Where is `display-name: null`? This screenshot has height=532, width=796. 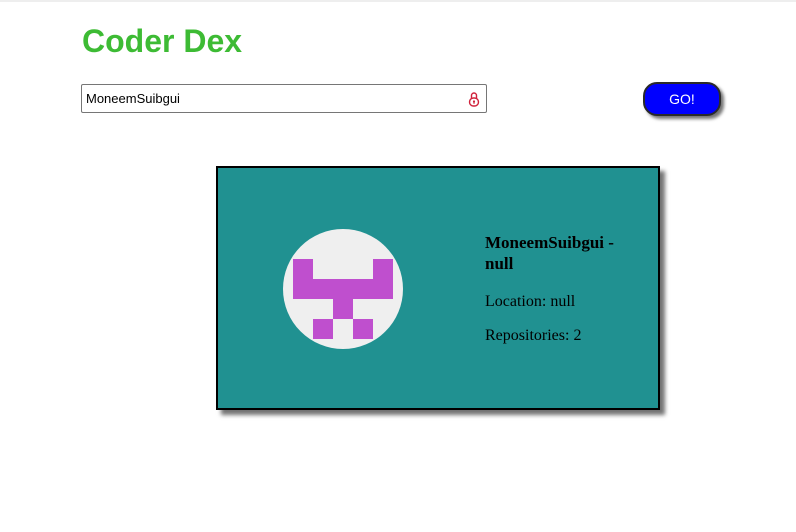
display-name: null is located at coordinates (499, 263).